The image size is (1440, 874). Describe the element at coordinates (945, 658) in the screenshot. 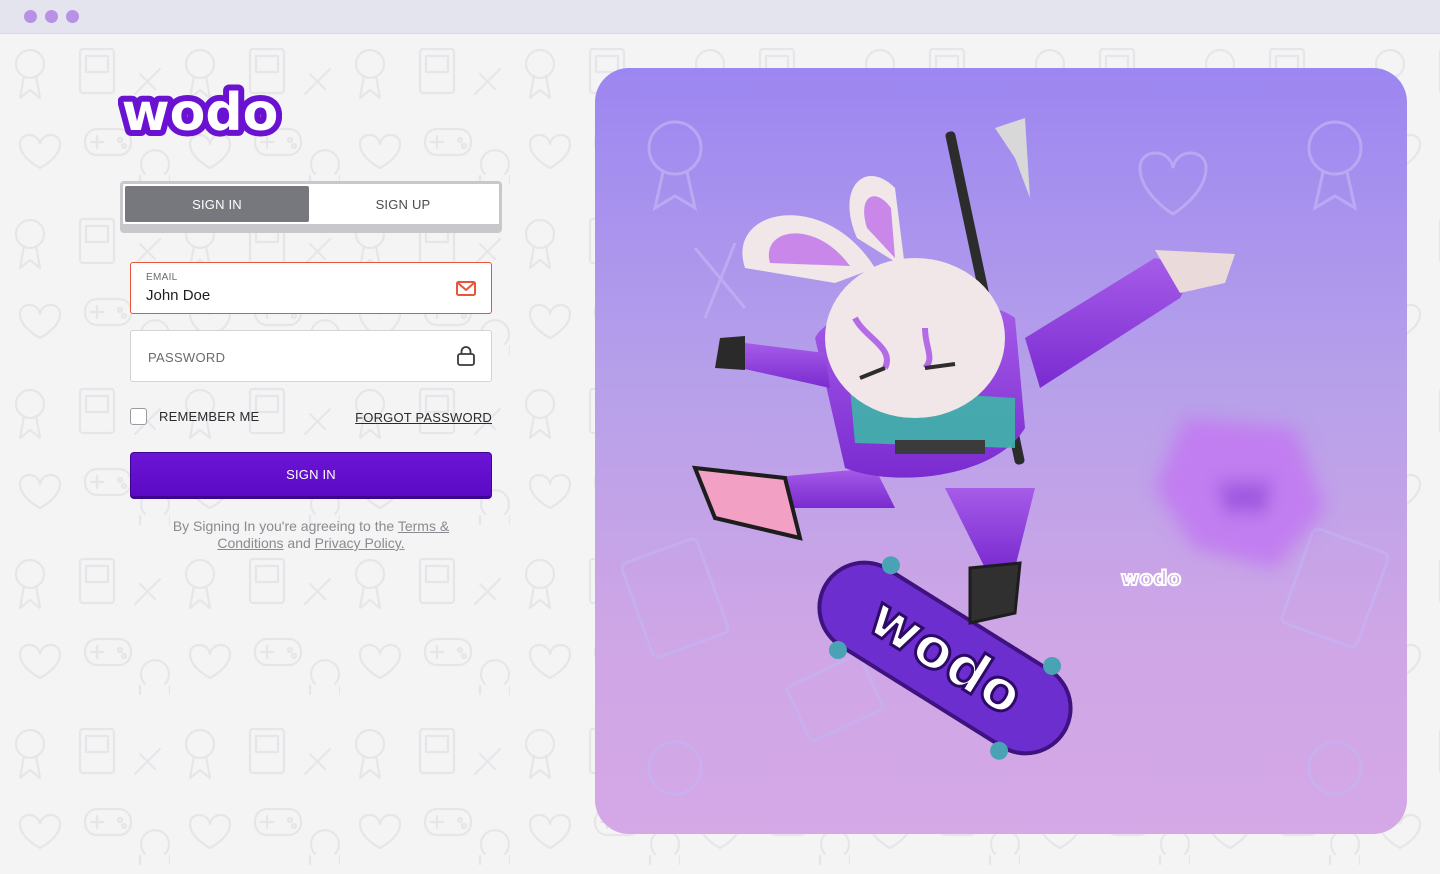

I see `skateboard: wodo` at that location.